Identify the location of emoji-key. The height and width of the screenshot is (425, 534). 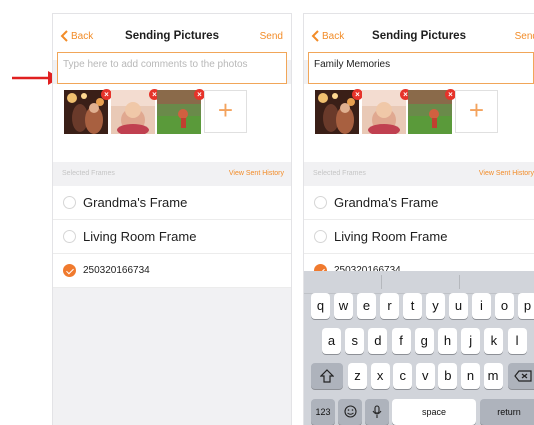
(350, 412).